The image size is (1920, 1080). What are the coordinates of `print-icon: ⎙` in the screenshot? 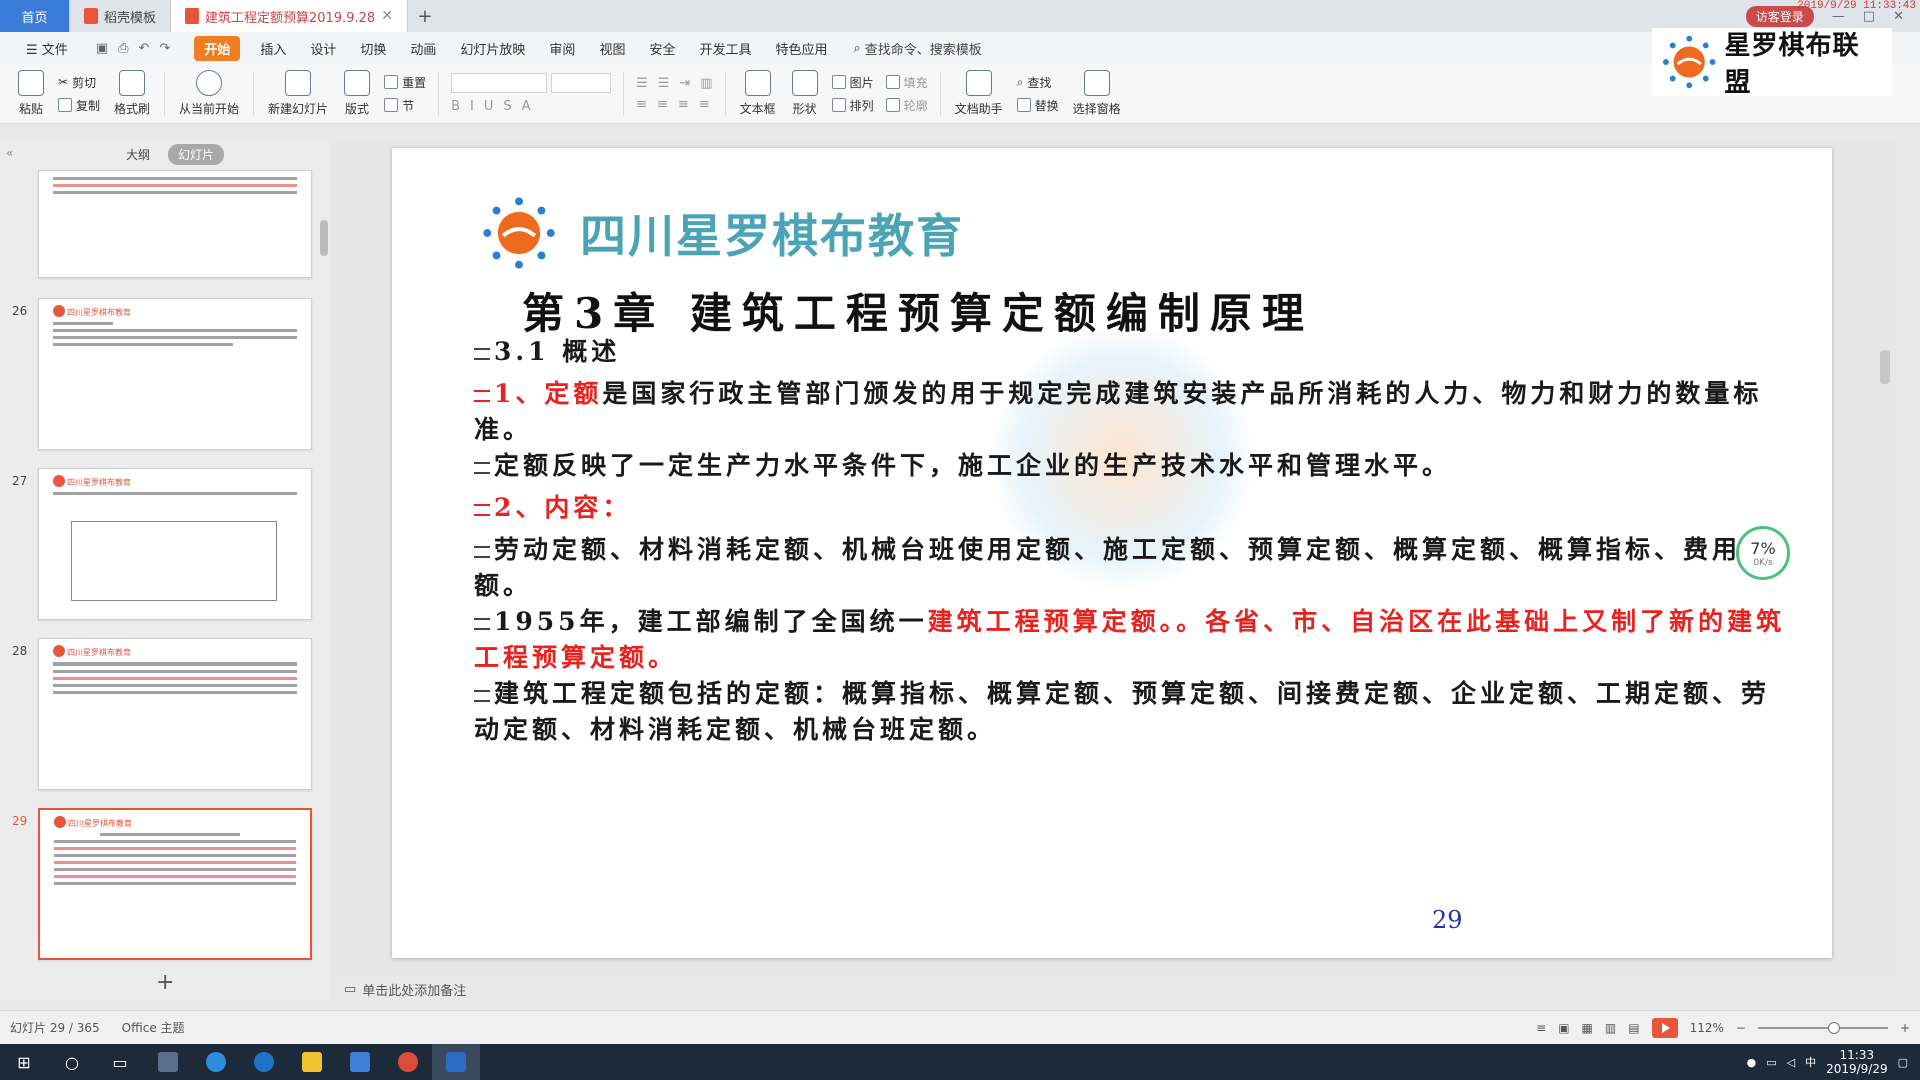 It's located at (123, 48).